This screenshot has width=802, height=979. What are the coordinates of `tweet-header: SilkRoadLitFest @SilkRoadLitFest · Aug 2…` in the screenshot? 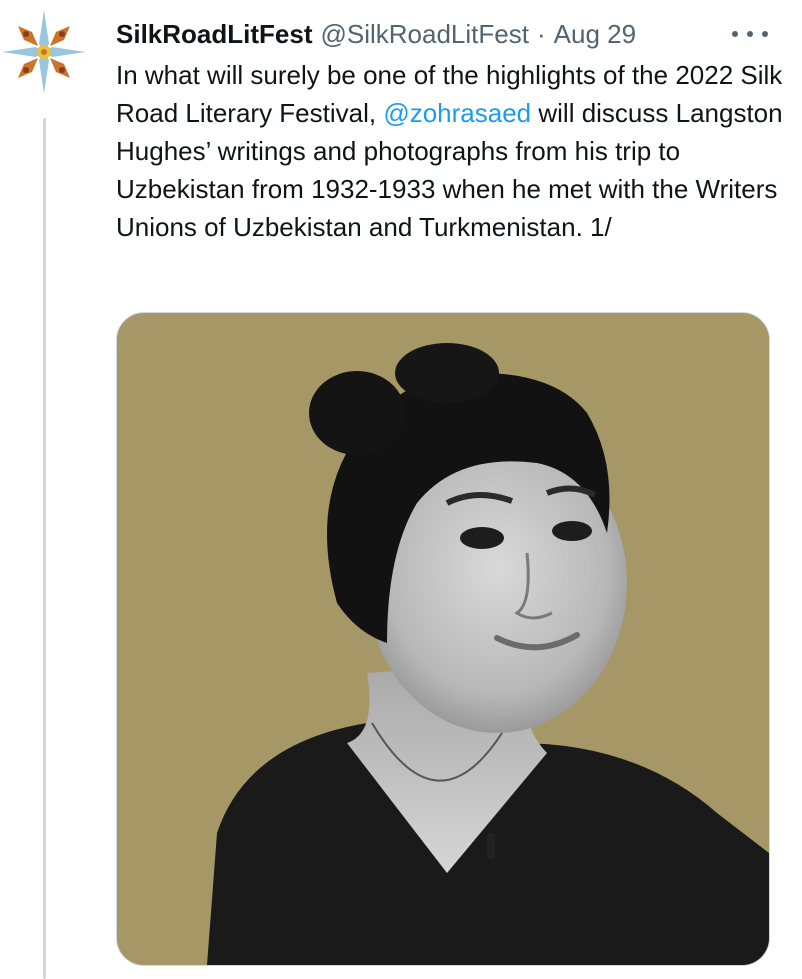 It's located at (439, 34).